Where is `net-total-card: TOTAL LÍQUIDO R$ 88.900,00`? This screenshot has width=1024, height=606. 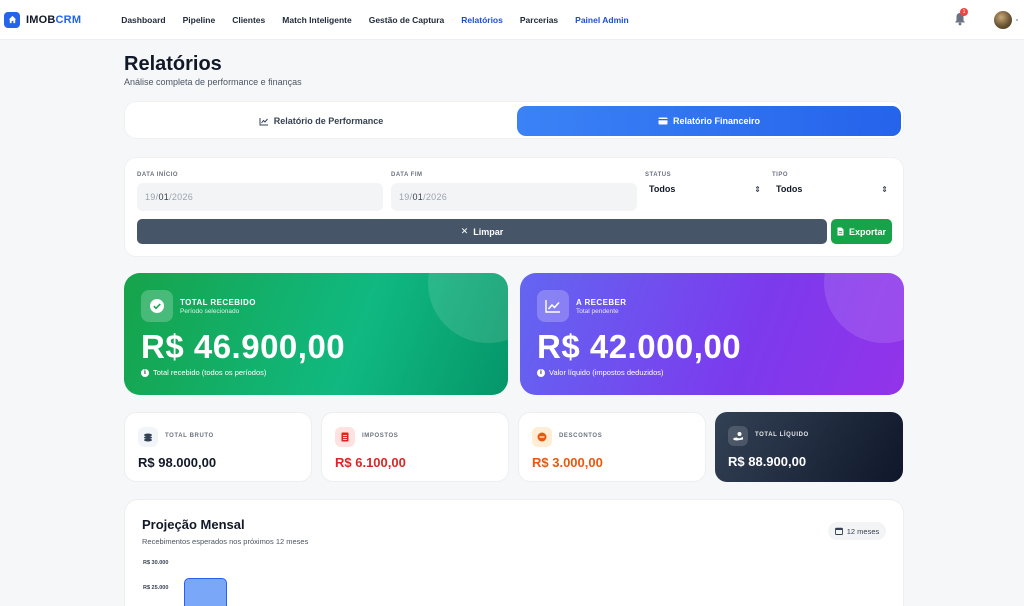
net-total-card: TOTAL LÍQUIDO R$ 88.900,00 is located at coordinates (809, 447).